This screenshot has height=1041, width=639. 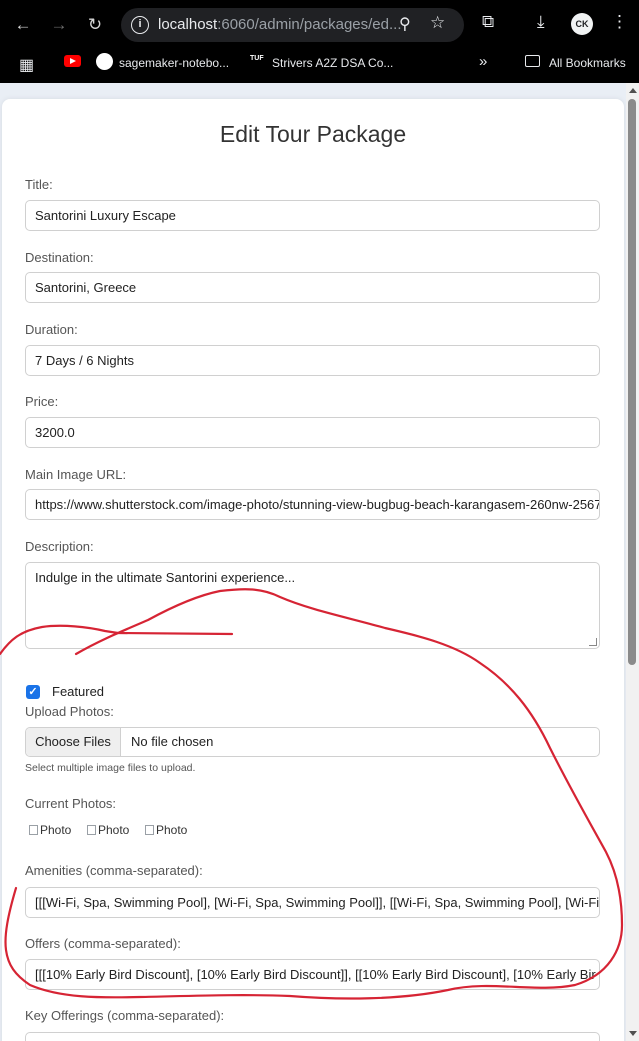 I want to click on description-label: Description:, so click(x=59, y=546).